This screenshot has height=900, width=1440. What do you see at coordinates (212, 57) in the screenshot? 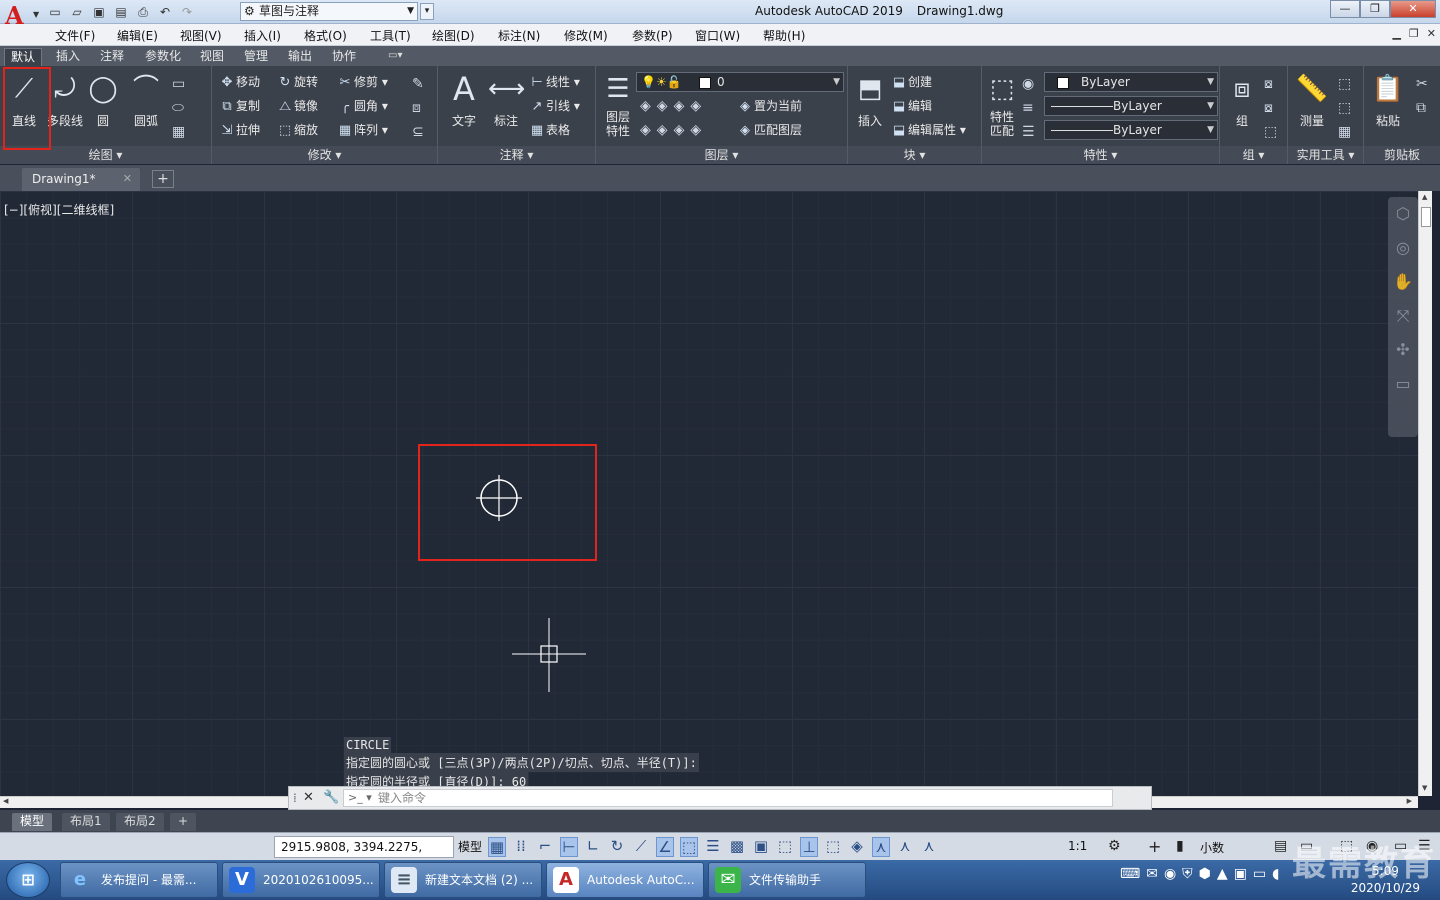
I see `tab-view: 视图` at bounding box center [212, 57].